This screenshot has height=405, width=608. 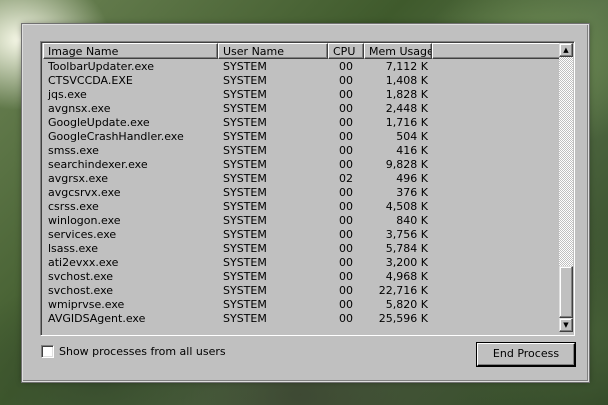 What do you see at coordinates (84, 220) in the screenshot?
I see `process-name-cell: winlogon.exe` at bounding box center [84, 220].